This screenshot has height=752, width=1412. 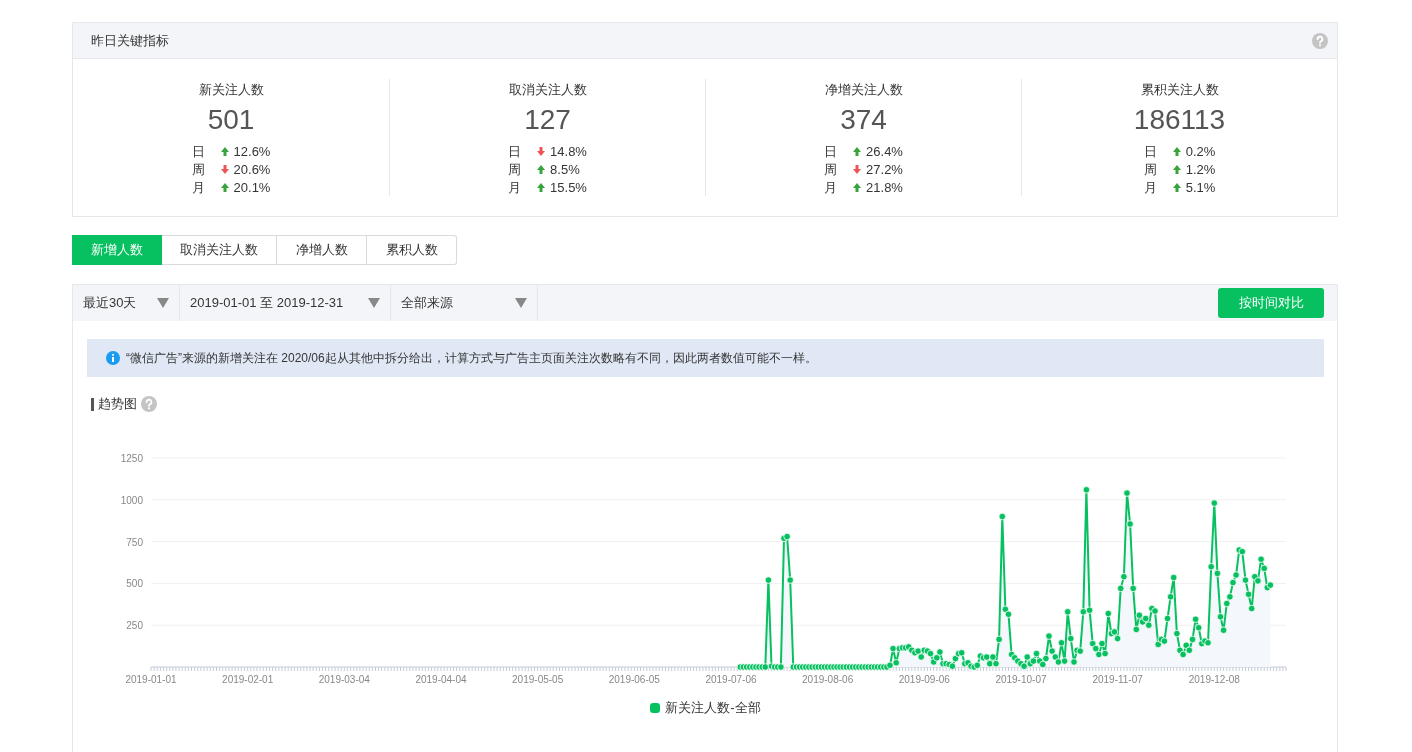 I want to click on metric-value: 186113, so click(x=1179, y=120).